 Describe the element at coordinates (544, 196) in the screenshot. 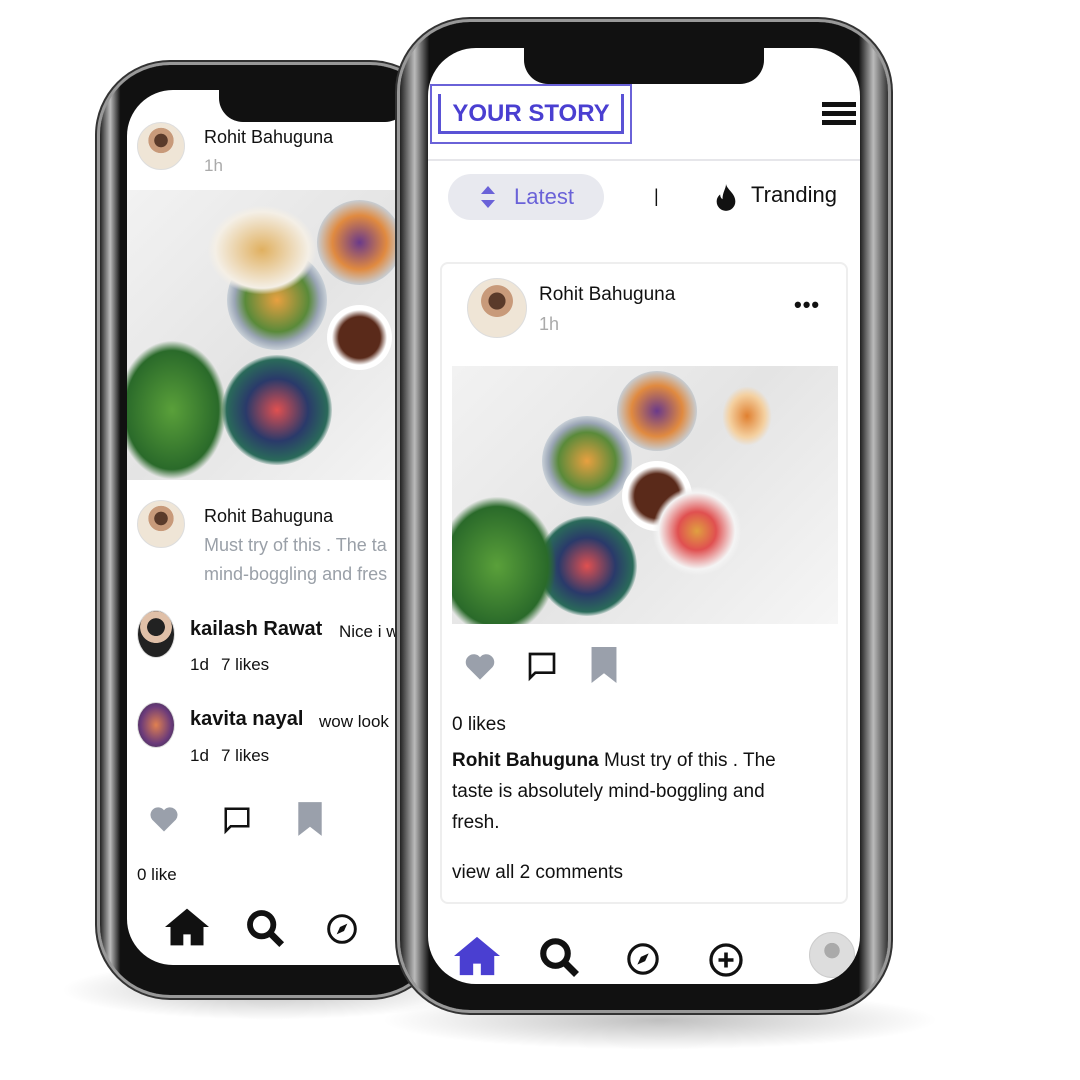

I see `latest-label: Latest` at that location.